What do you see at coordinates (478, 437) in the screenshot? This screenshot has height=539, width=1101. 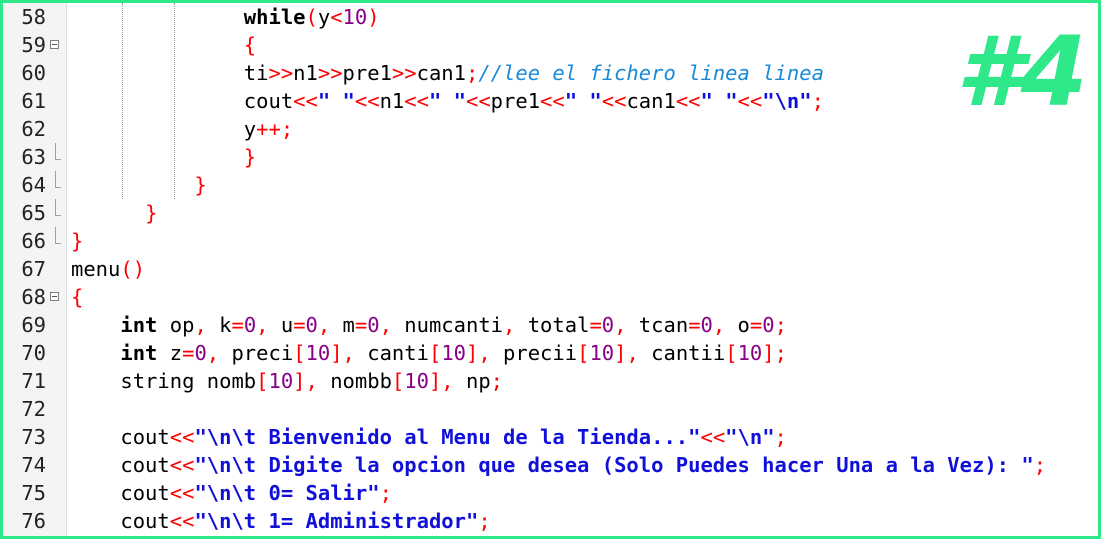 I see `string-token: Bienvenido al Menu de la Tienda..."` at bounding box center [478, 437].